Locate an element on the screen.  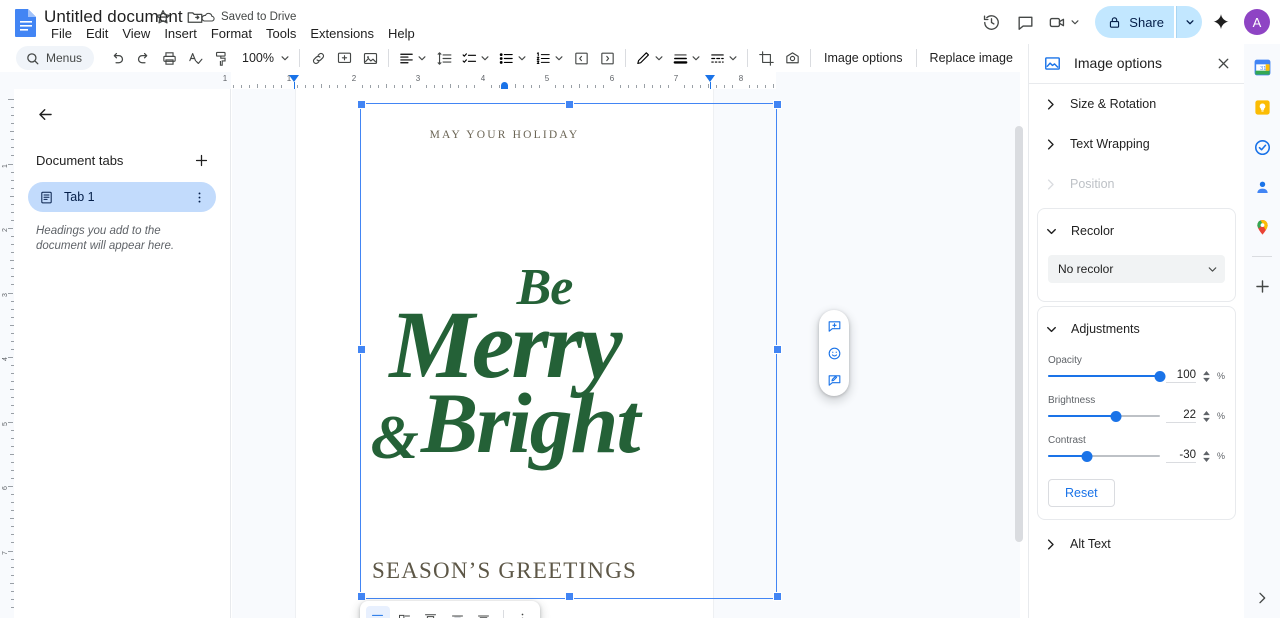
meet-call-button is located at coordinates (1065, 22).